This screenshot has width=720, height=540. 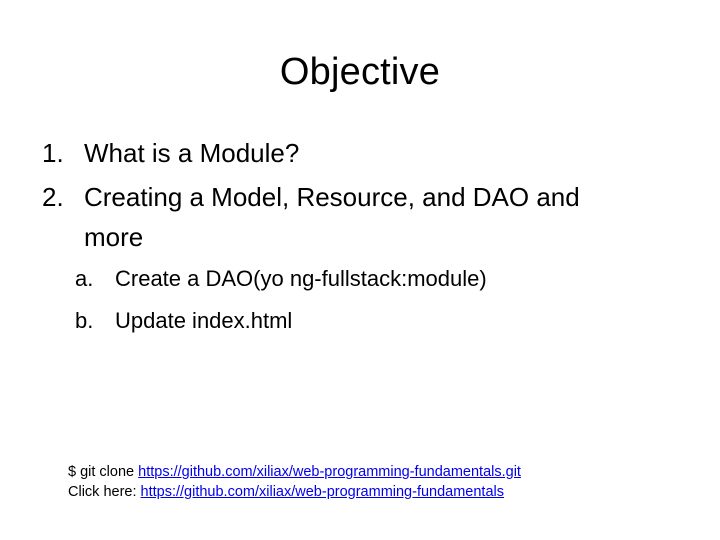 What do you see at coordinates (53, 153) in the screenshot?
I see `list-item-number: 1.` at bounding box center [53, 153].